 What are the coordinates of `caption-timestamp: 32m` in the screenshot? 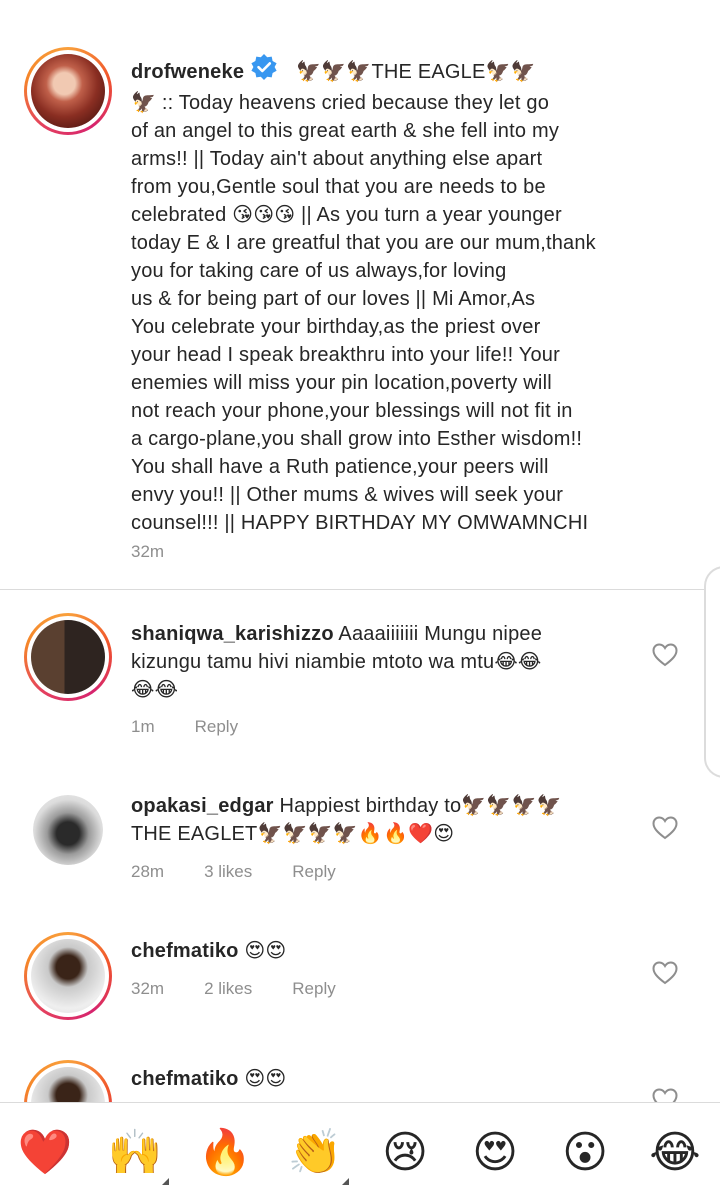 It's located at (148, 551).